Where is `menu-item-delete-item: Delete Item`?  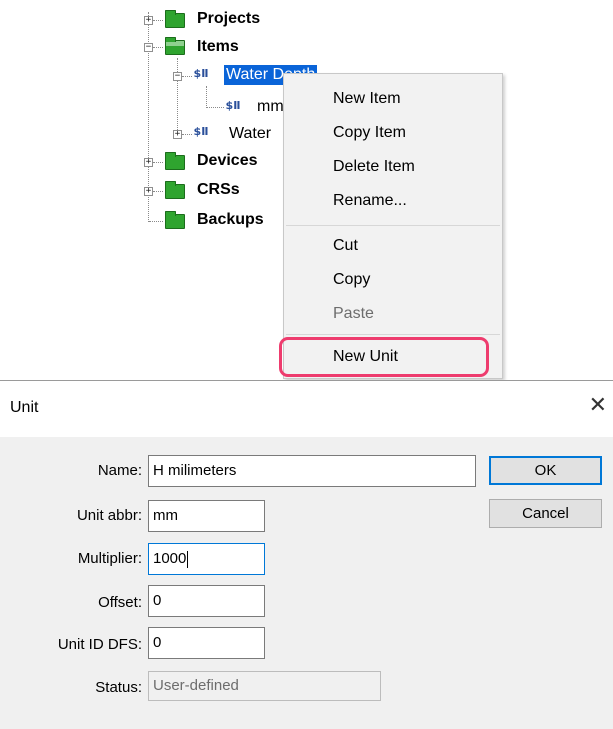
menu-item-delete-item: Delete Item is located at coordinates (374, 167).